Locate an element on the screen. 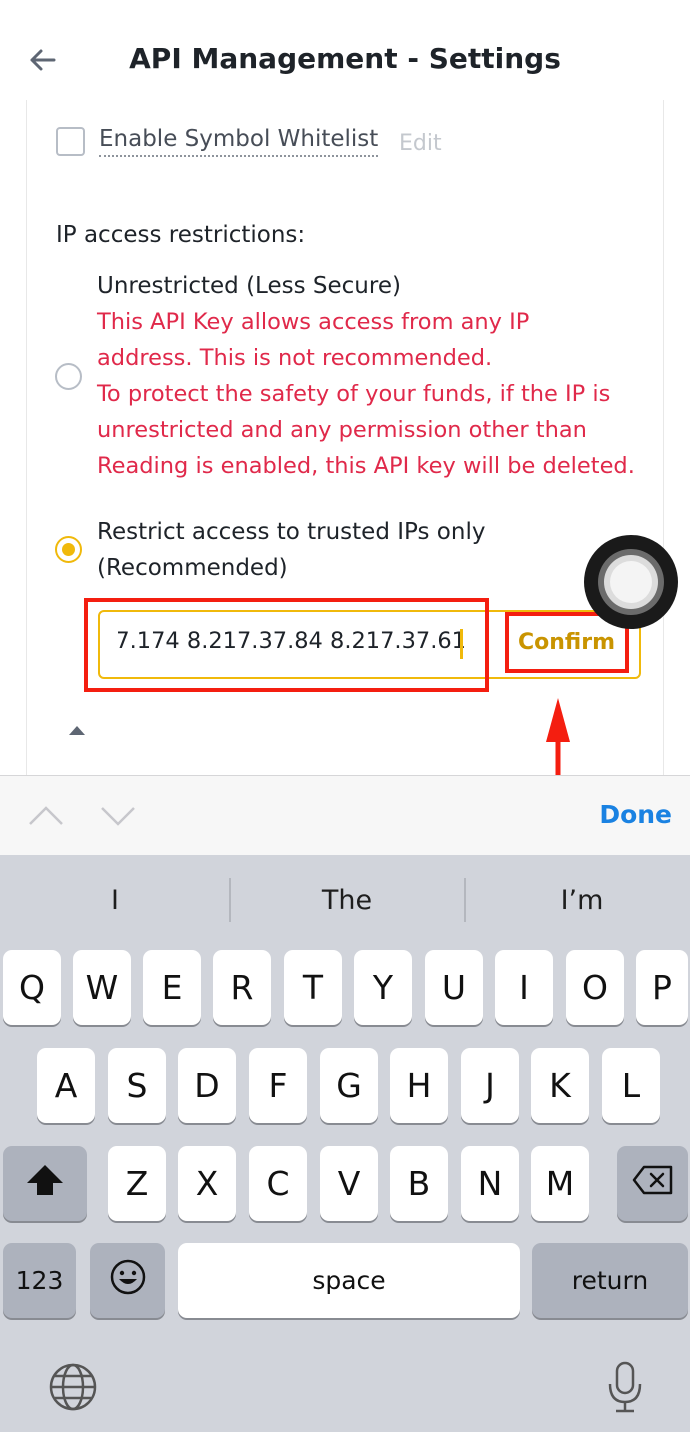 Image resolution: width=690 pixels, height=1432 pixels. shift-key is located at coordinates (45, 1183).